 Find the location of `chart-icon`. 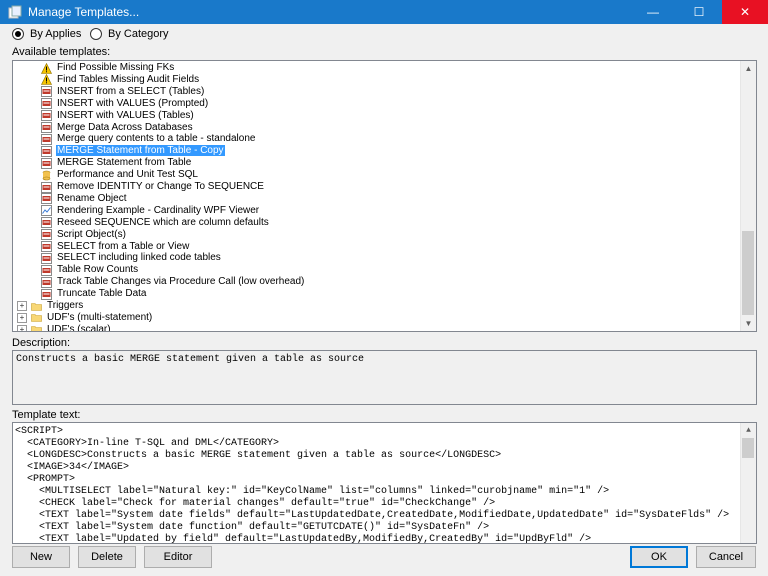

chart-icon is located at coordinates (46, 211).